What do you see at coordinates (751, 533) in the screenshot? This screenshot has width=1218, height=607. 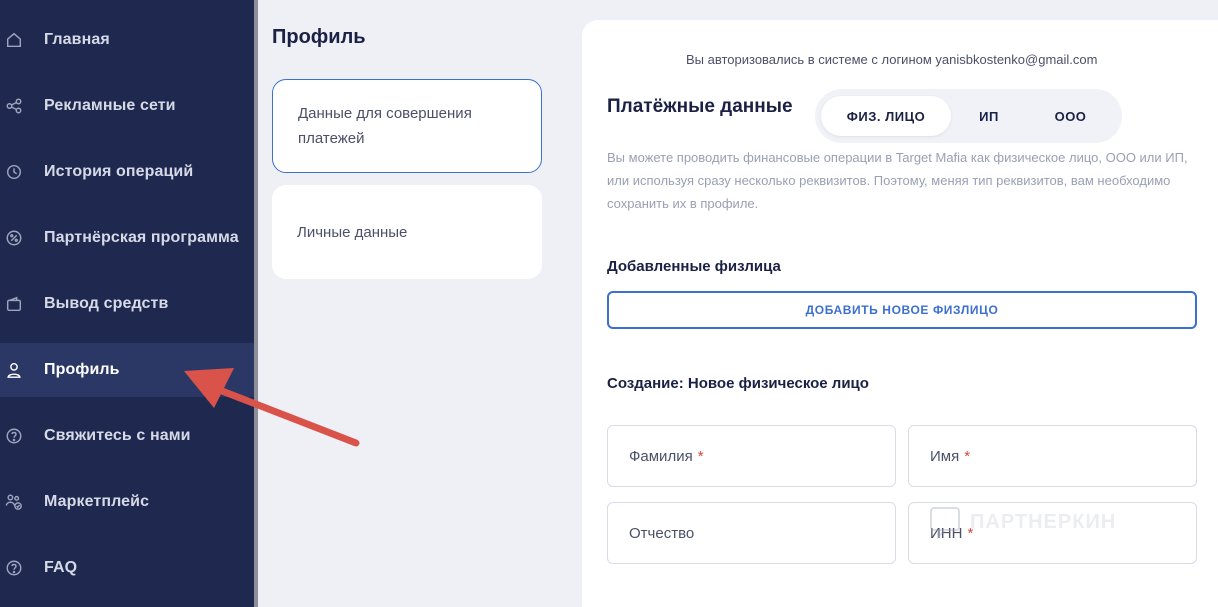 I see `patronymic-field: Отчество` at bounding box center [751, 533].